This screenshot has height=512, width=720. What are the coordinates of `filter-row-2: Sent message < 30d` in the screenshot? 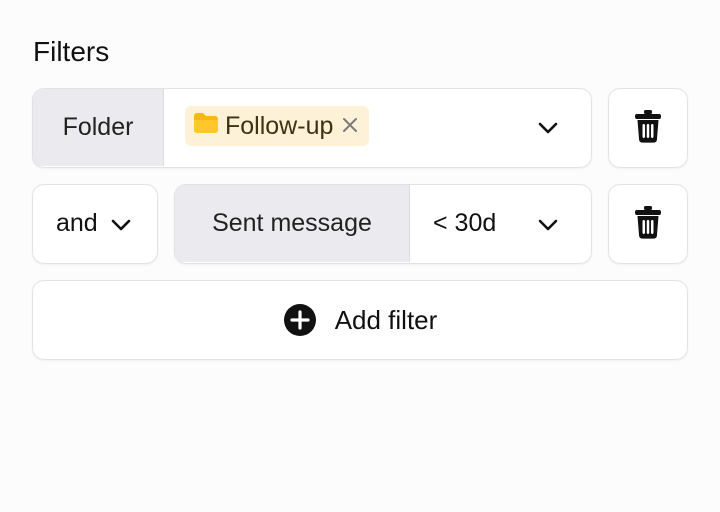 It's located at (383, 224).